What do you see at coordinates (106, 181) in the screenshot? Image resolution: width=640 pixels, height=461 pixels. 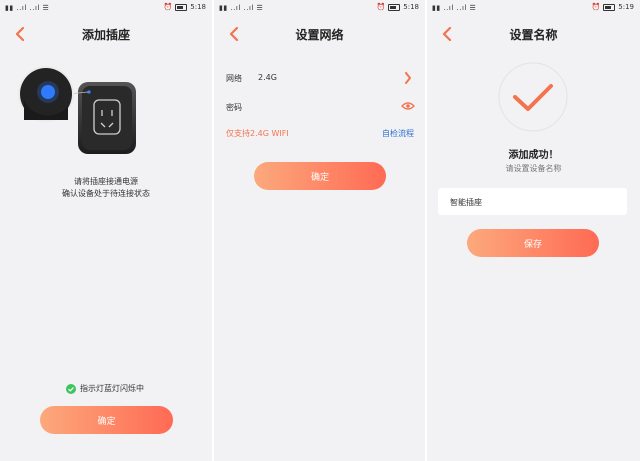 I see `instruction-line-1: 请将插座接通电源` at bounding box center [106, 181].